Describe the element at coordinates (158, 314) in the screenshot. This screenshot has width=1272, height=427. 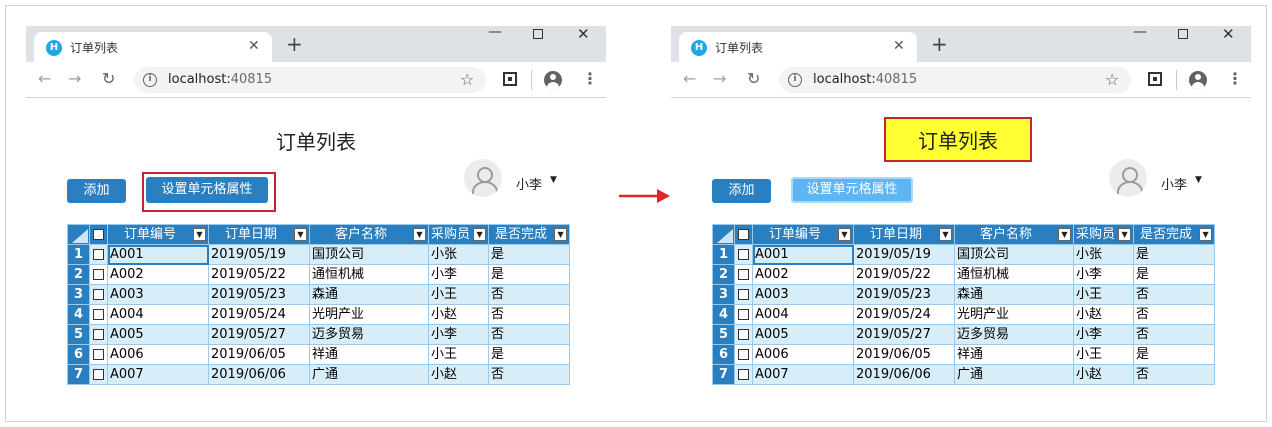
I see `cell-order-id: A004` at that location.